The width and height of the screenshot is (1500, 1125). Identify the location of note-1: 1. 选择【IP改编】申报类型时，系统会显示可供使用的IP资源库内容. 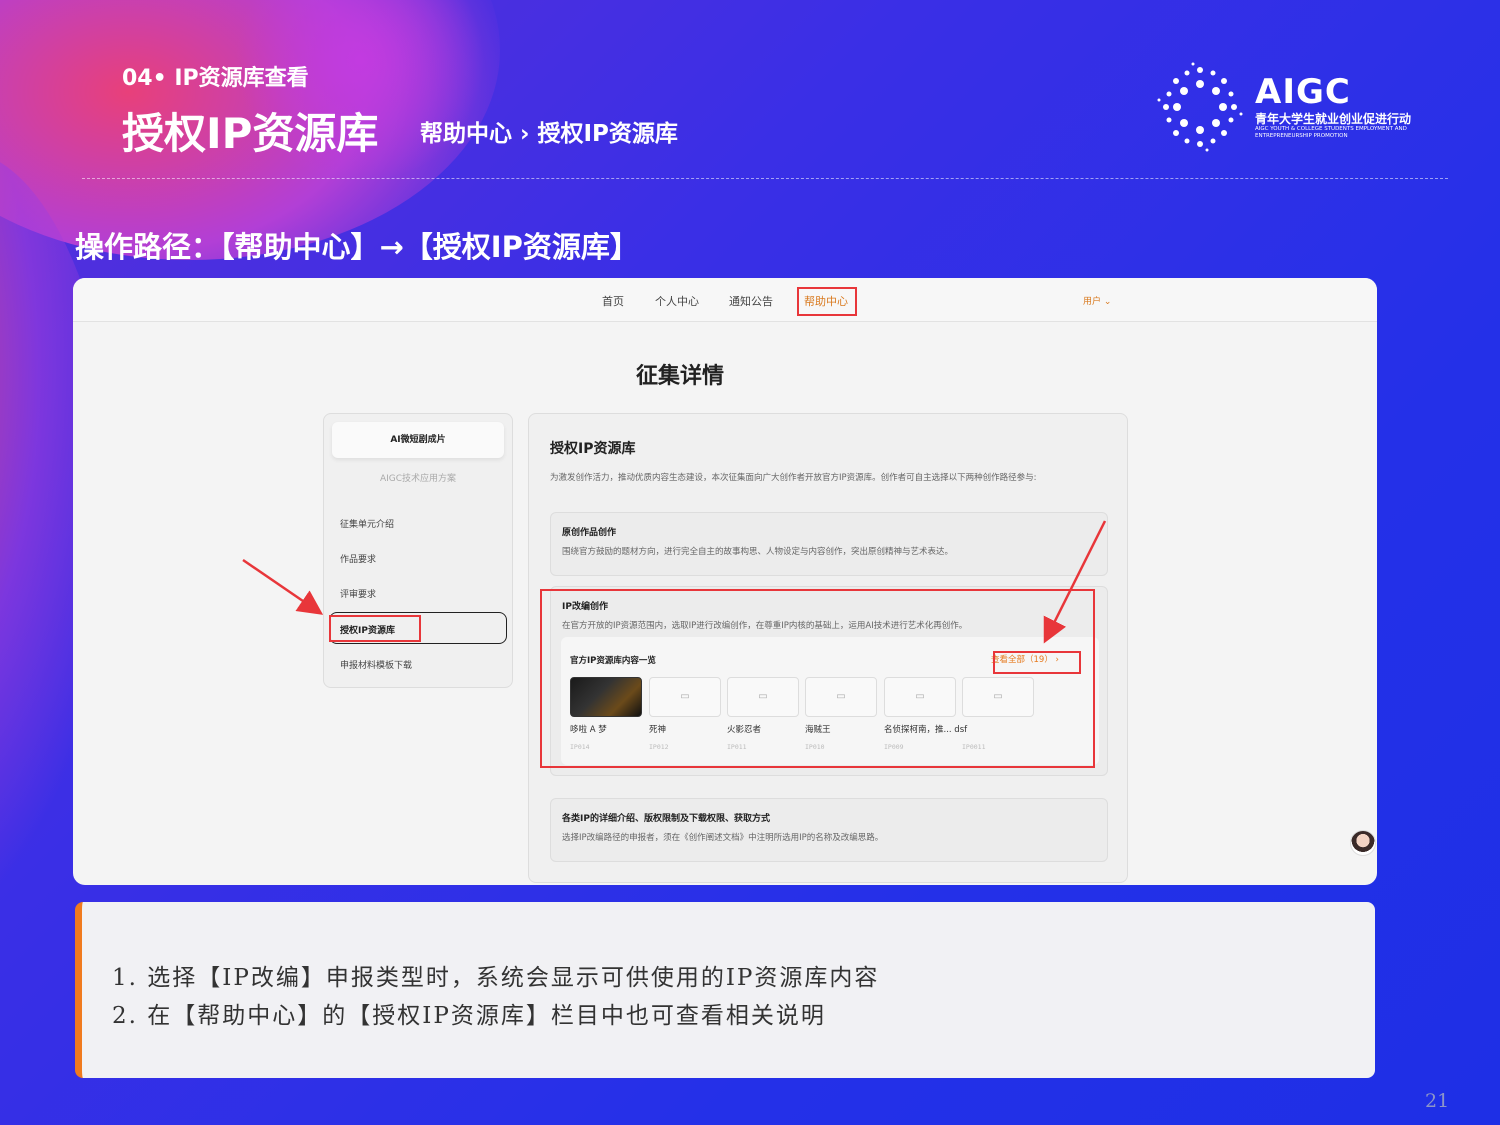
(496, 978).